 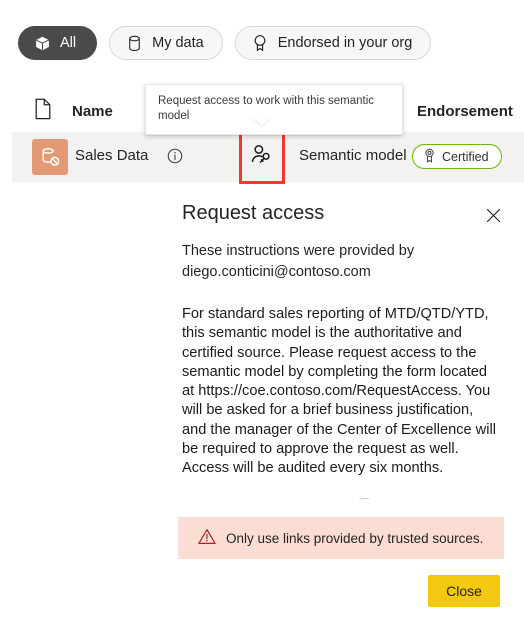 What do you see at coordinates (465, 111) in the screenshot?
I see `column-header-endorsement: Endorsement` at bounding box center [465, 111].